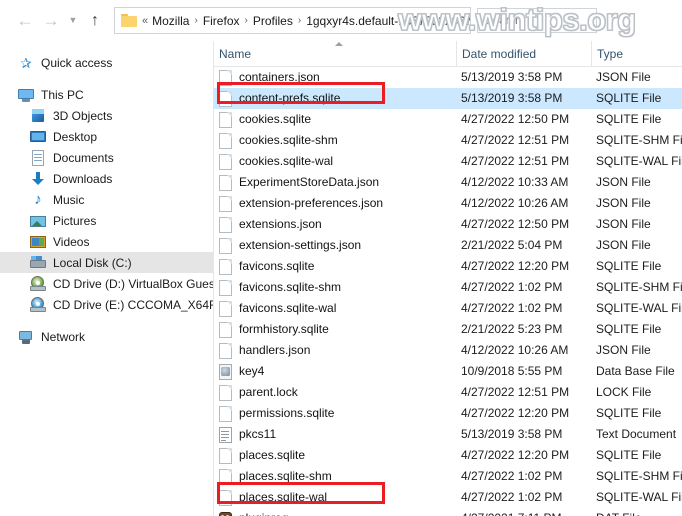  What do you see at coordinates (273, 21) in the screenshot?
I see `breadcrumb-item-profiles: Profiles` at bounding box center [273, 21].